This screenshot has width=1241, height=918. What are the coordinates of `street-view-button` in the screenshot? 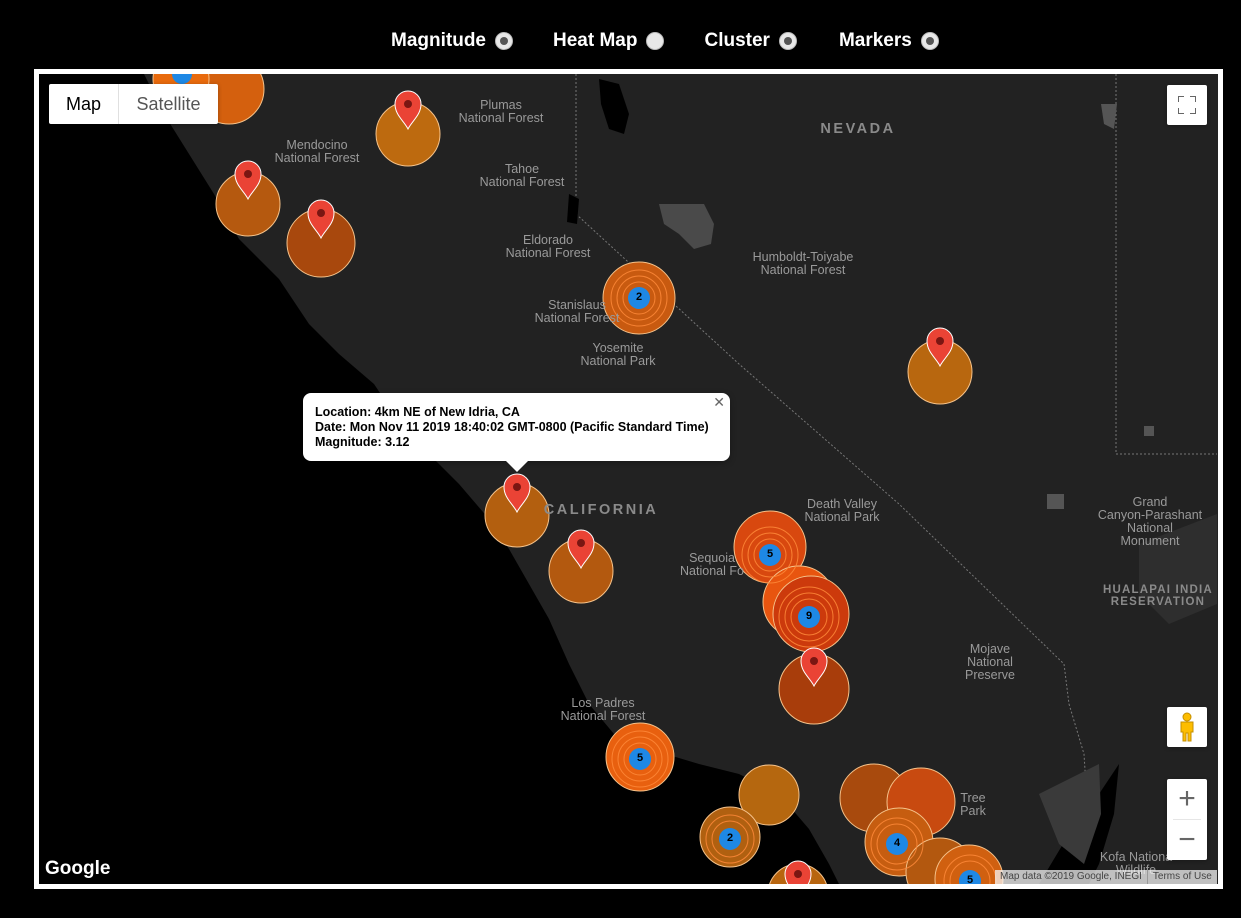 It's located at (1187, 727).